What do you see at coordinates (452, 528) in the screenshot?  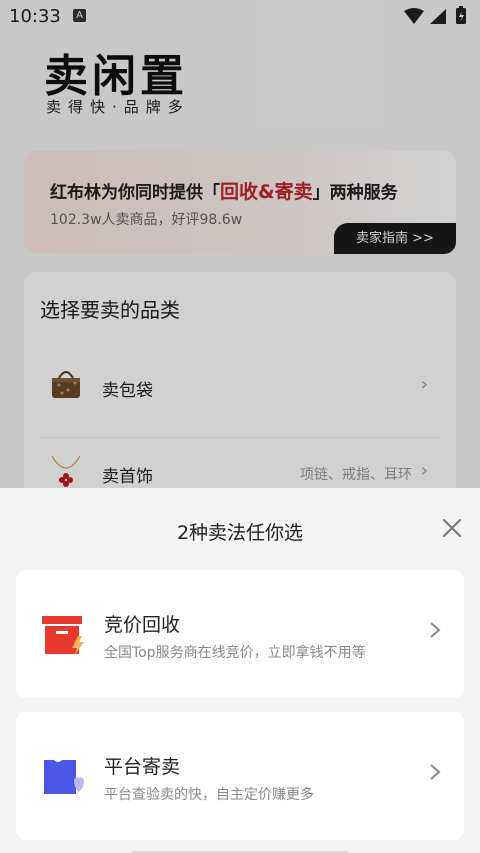 I see `close-icon` at bounding box center [452, 528].